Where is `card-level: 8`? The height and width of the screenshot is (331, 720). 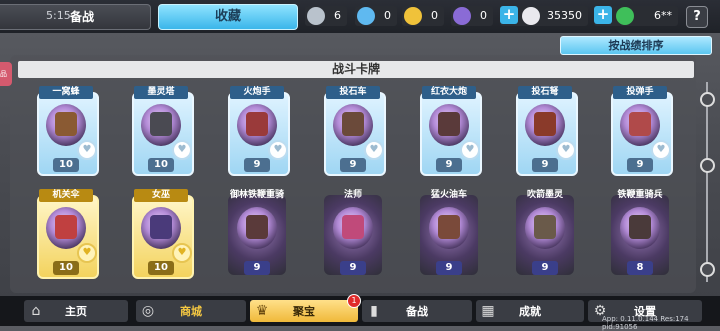 card-level: 8 is located at coordinates (640, 268).